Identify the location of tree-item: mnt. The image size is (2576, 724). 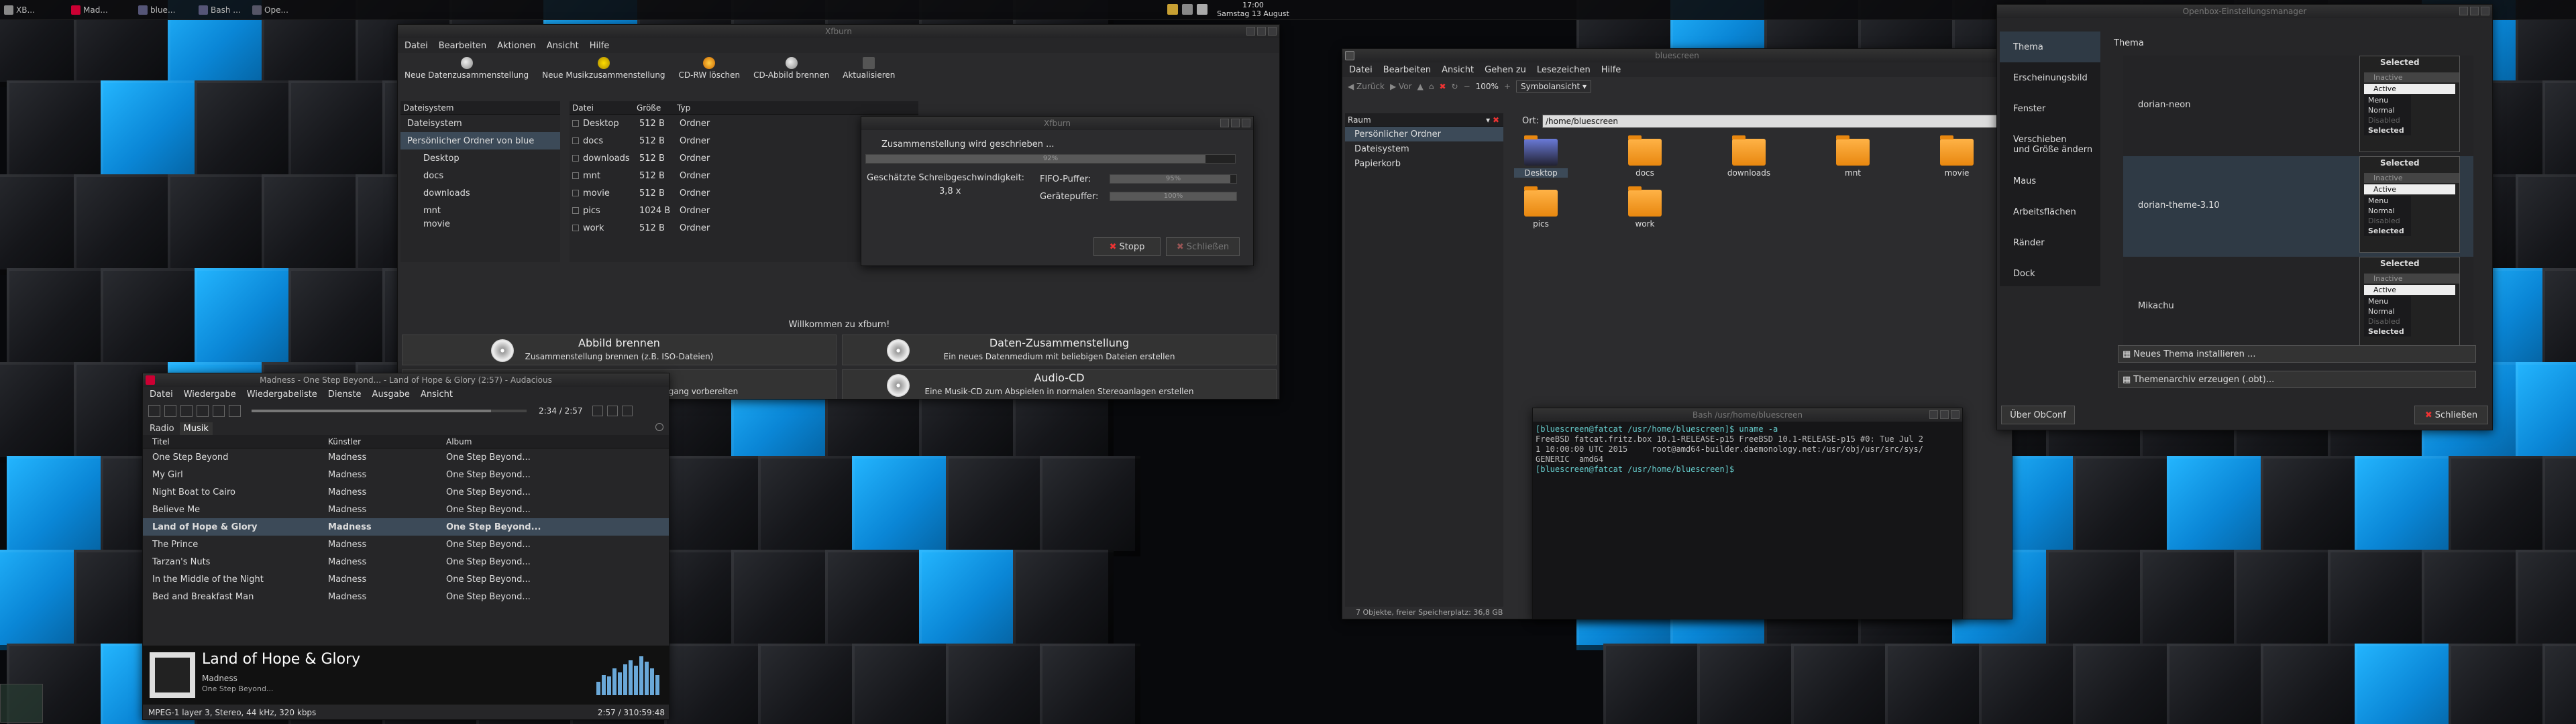
(480, 210).